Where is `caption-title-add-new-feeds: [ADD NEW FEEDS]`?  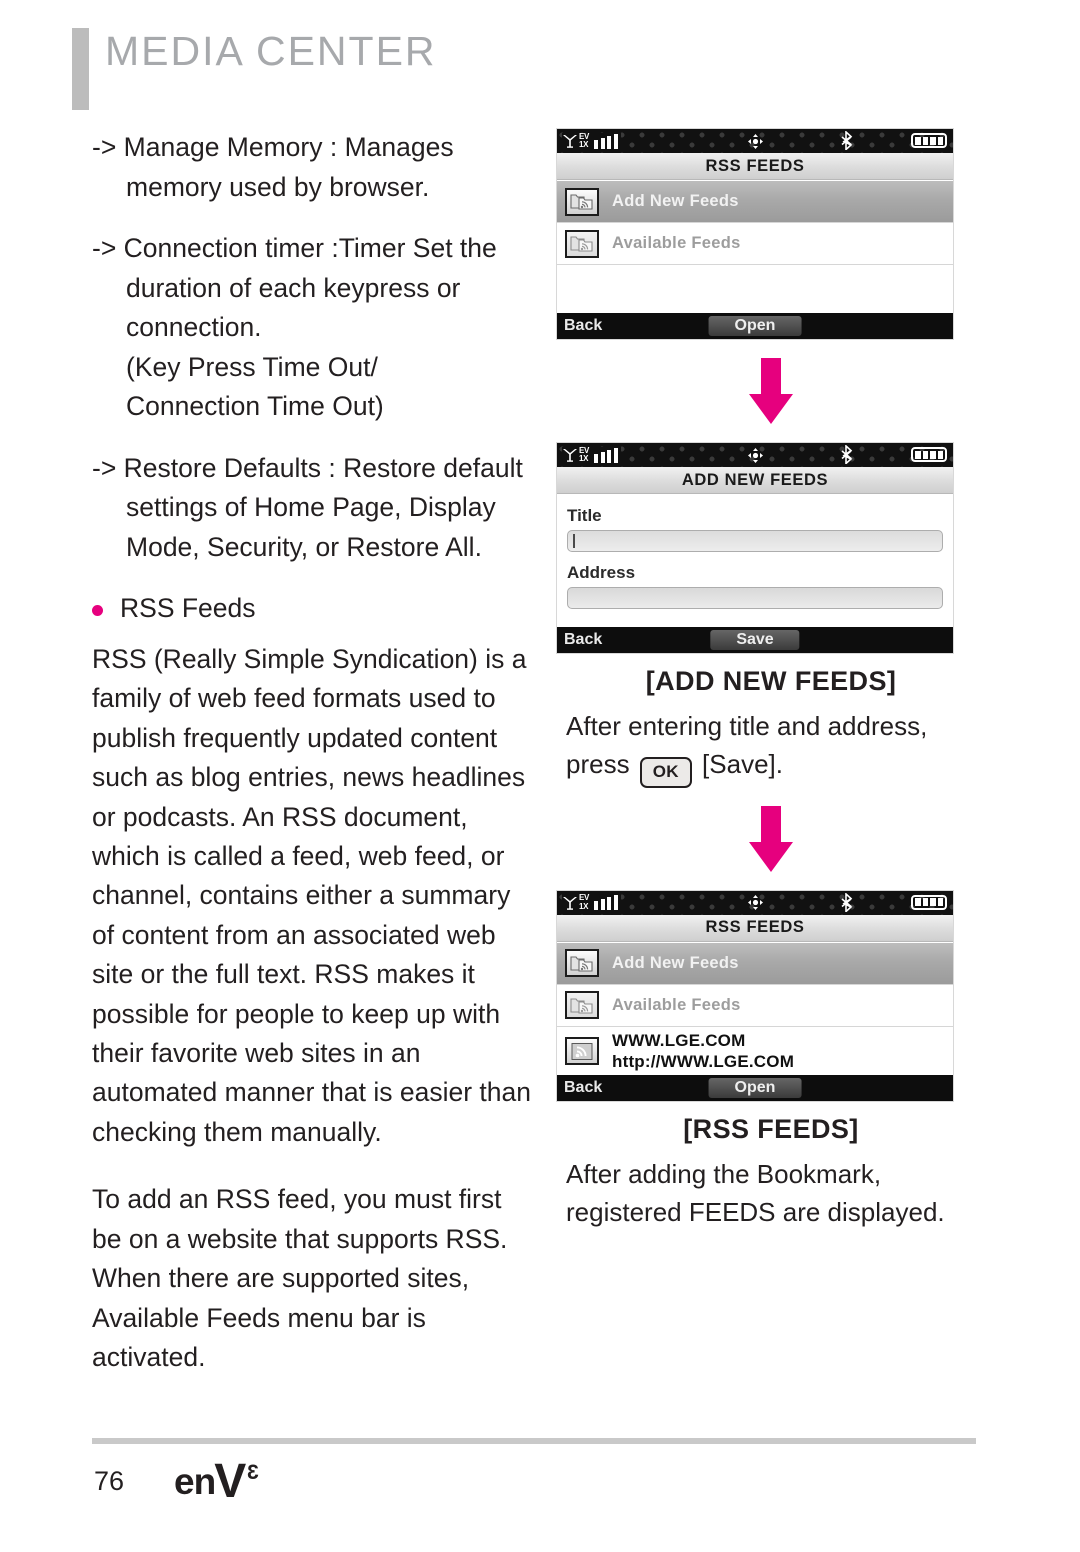
caption-title-add-new-feeds: [ADD NEW FEEDS] is located at coordinates (771, 681).